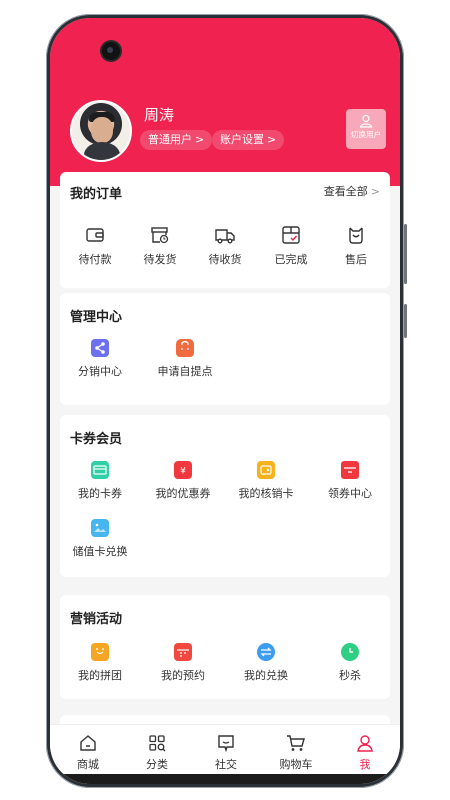 The image size is (450, 800). I want to click on calendar-icon, so click(183, 652).